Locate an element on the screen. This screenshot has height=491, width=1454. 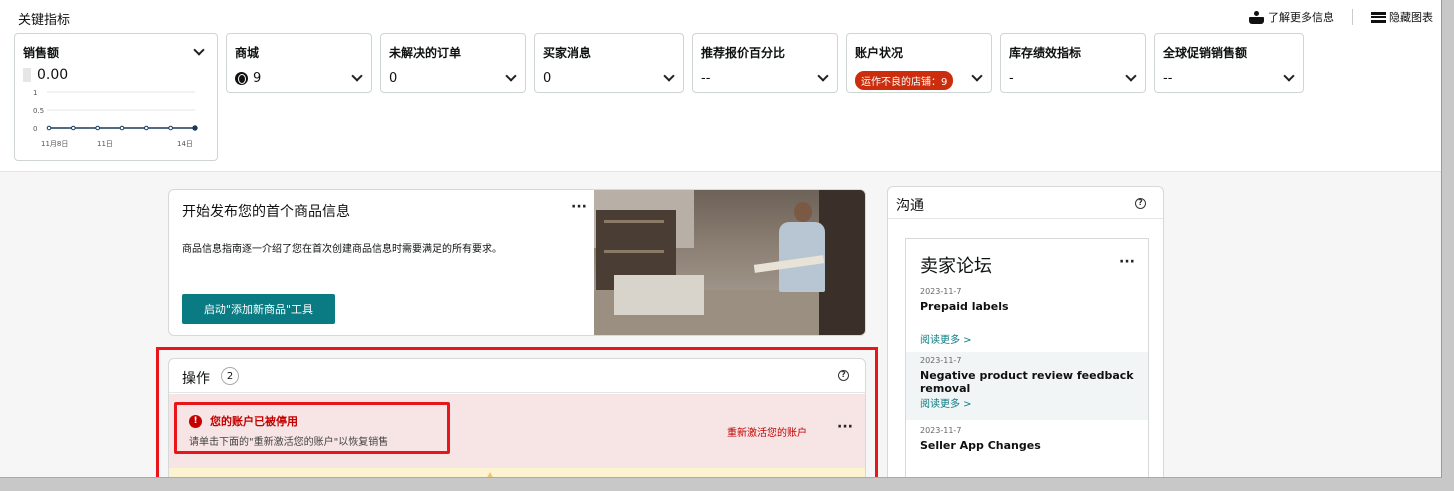
card-title: 开始发布您的首个商品信息 is located at coordinates (266, 212).